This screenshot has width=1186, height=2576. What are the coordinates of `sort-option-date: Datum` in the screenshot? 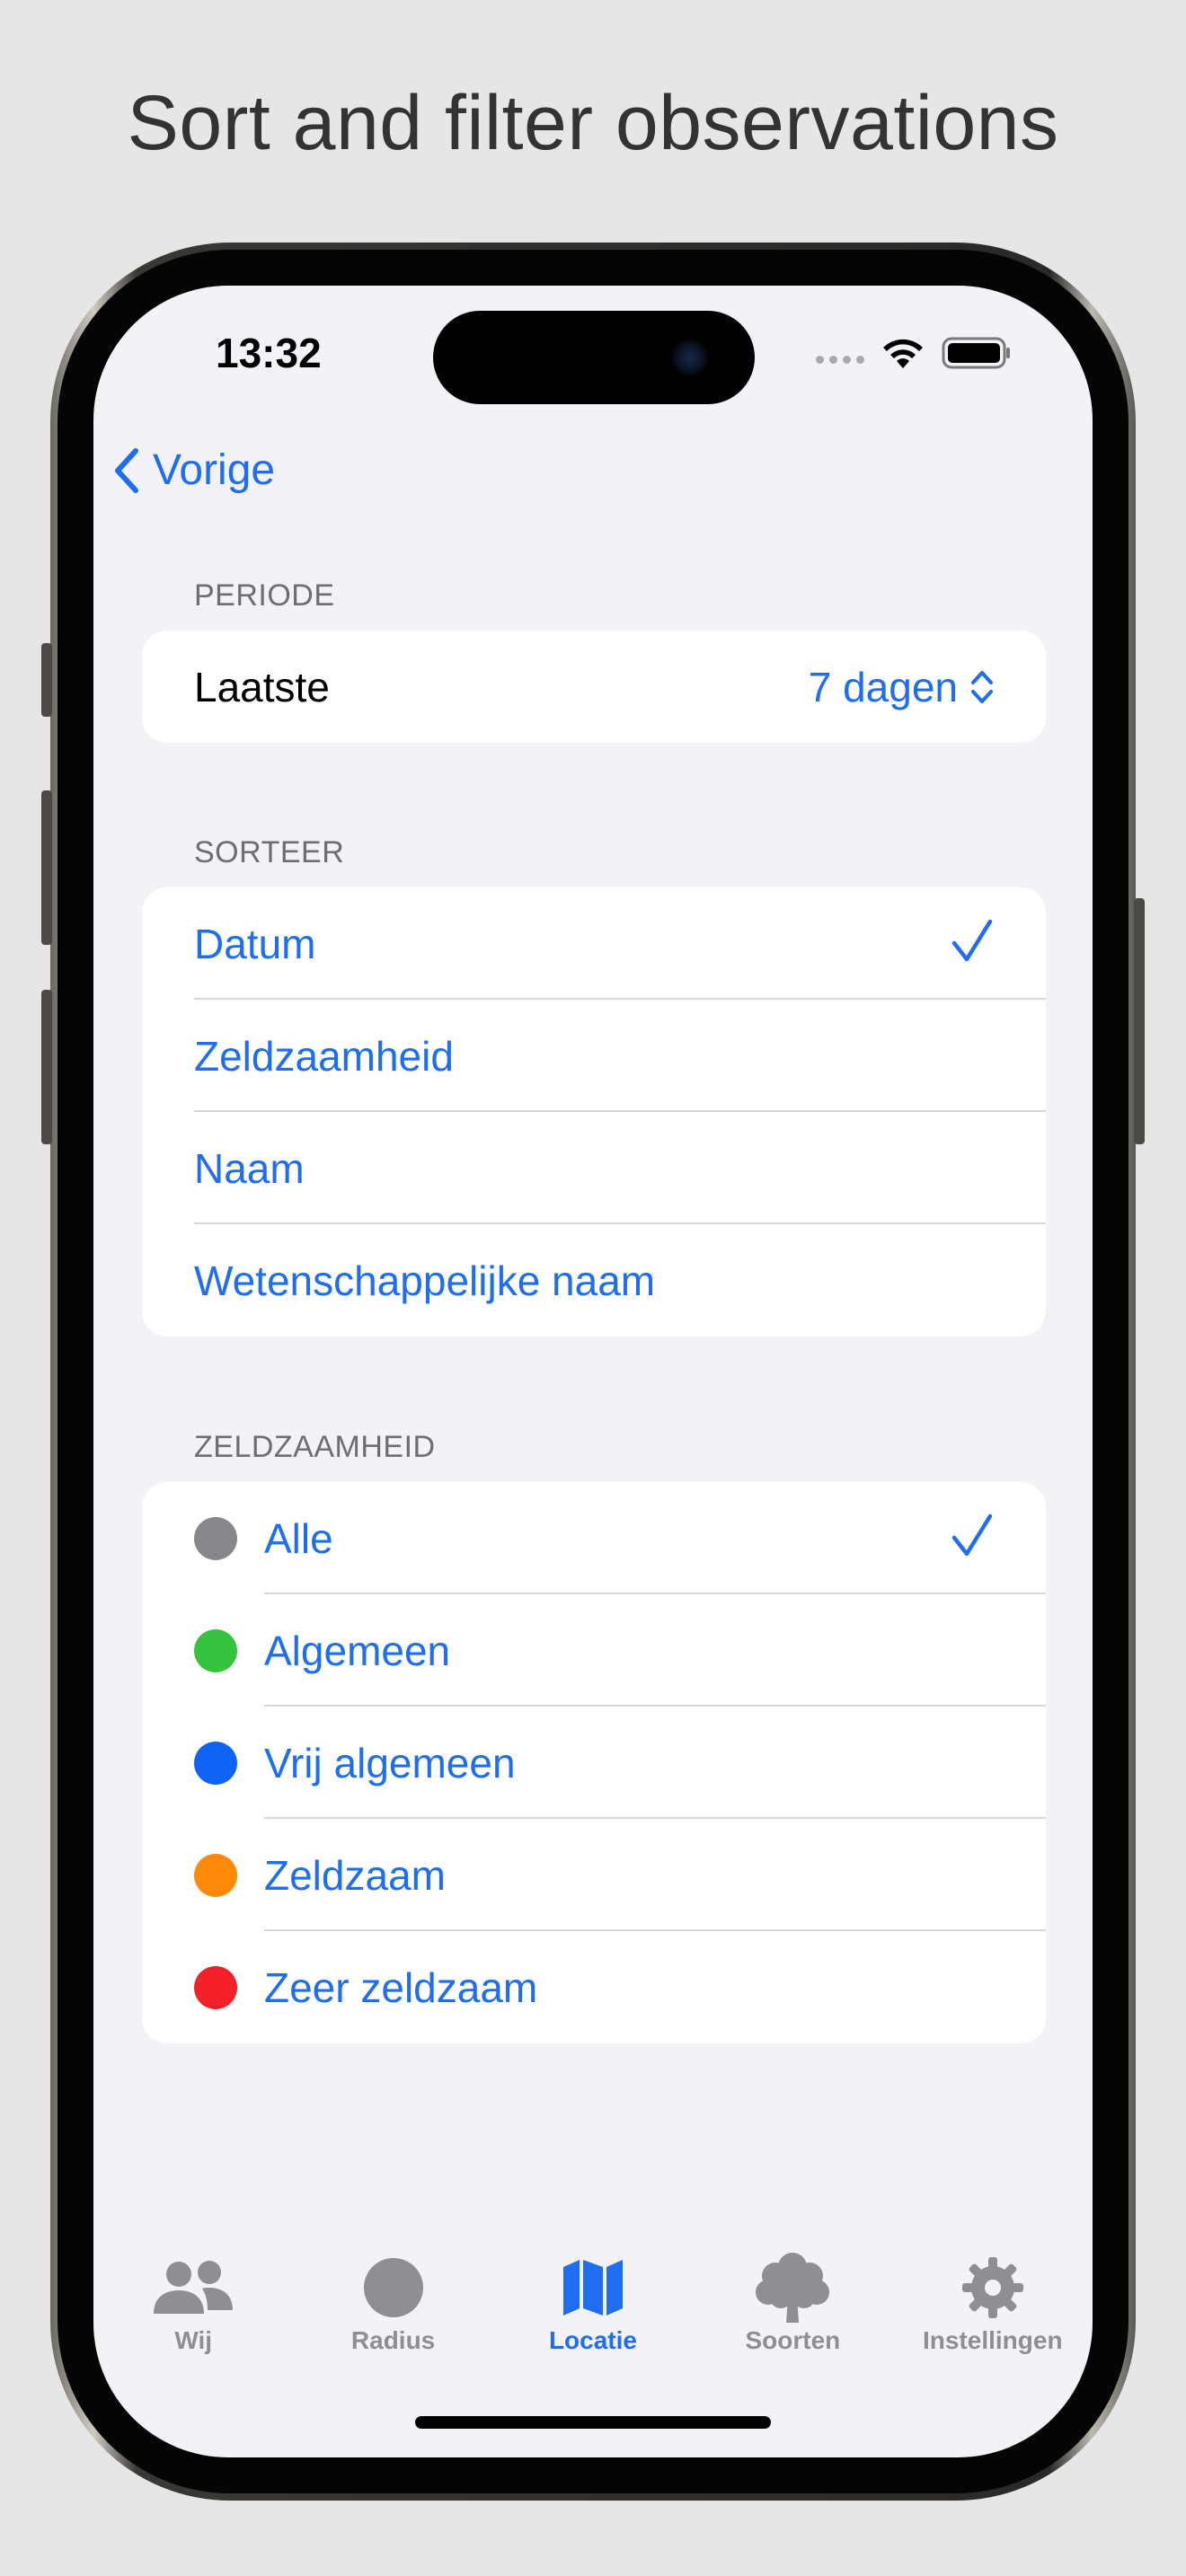 It's located at (594, 943).